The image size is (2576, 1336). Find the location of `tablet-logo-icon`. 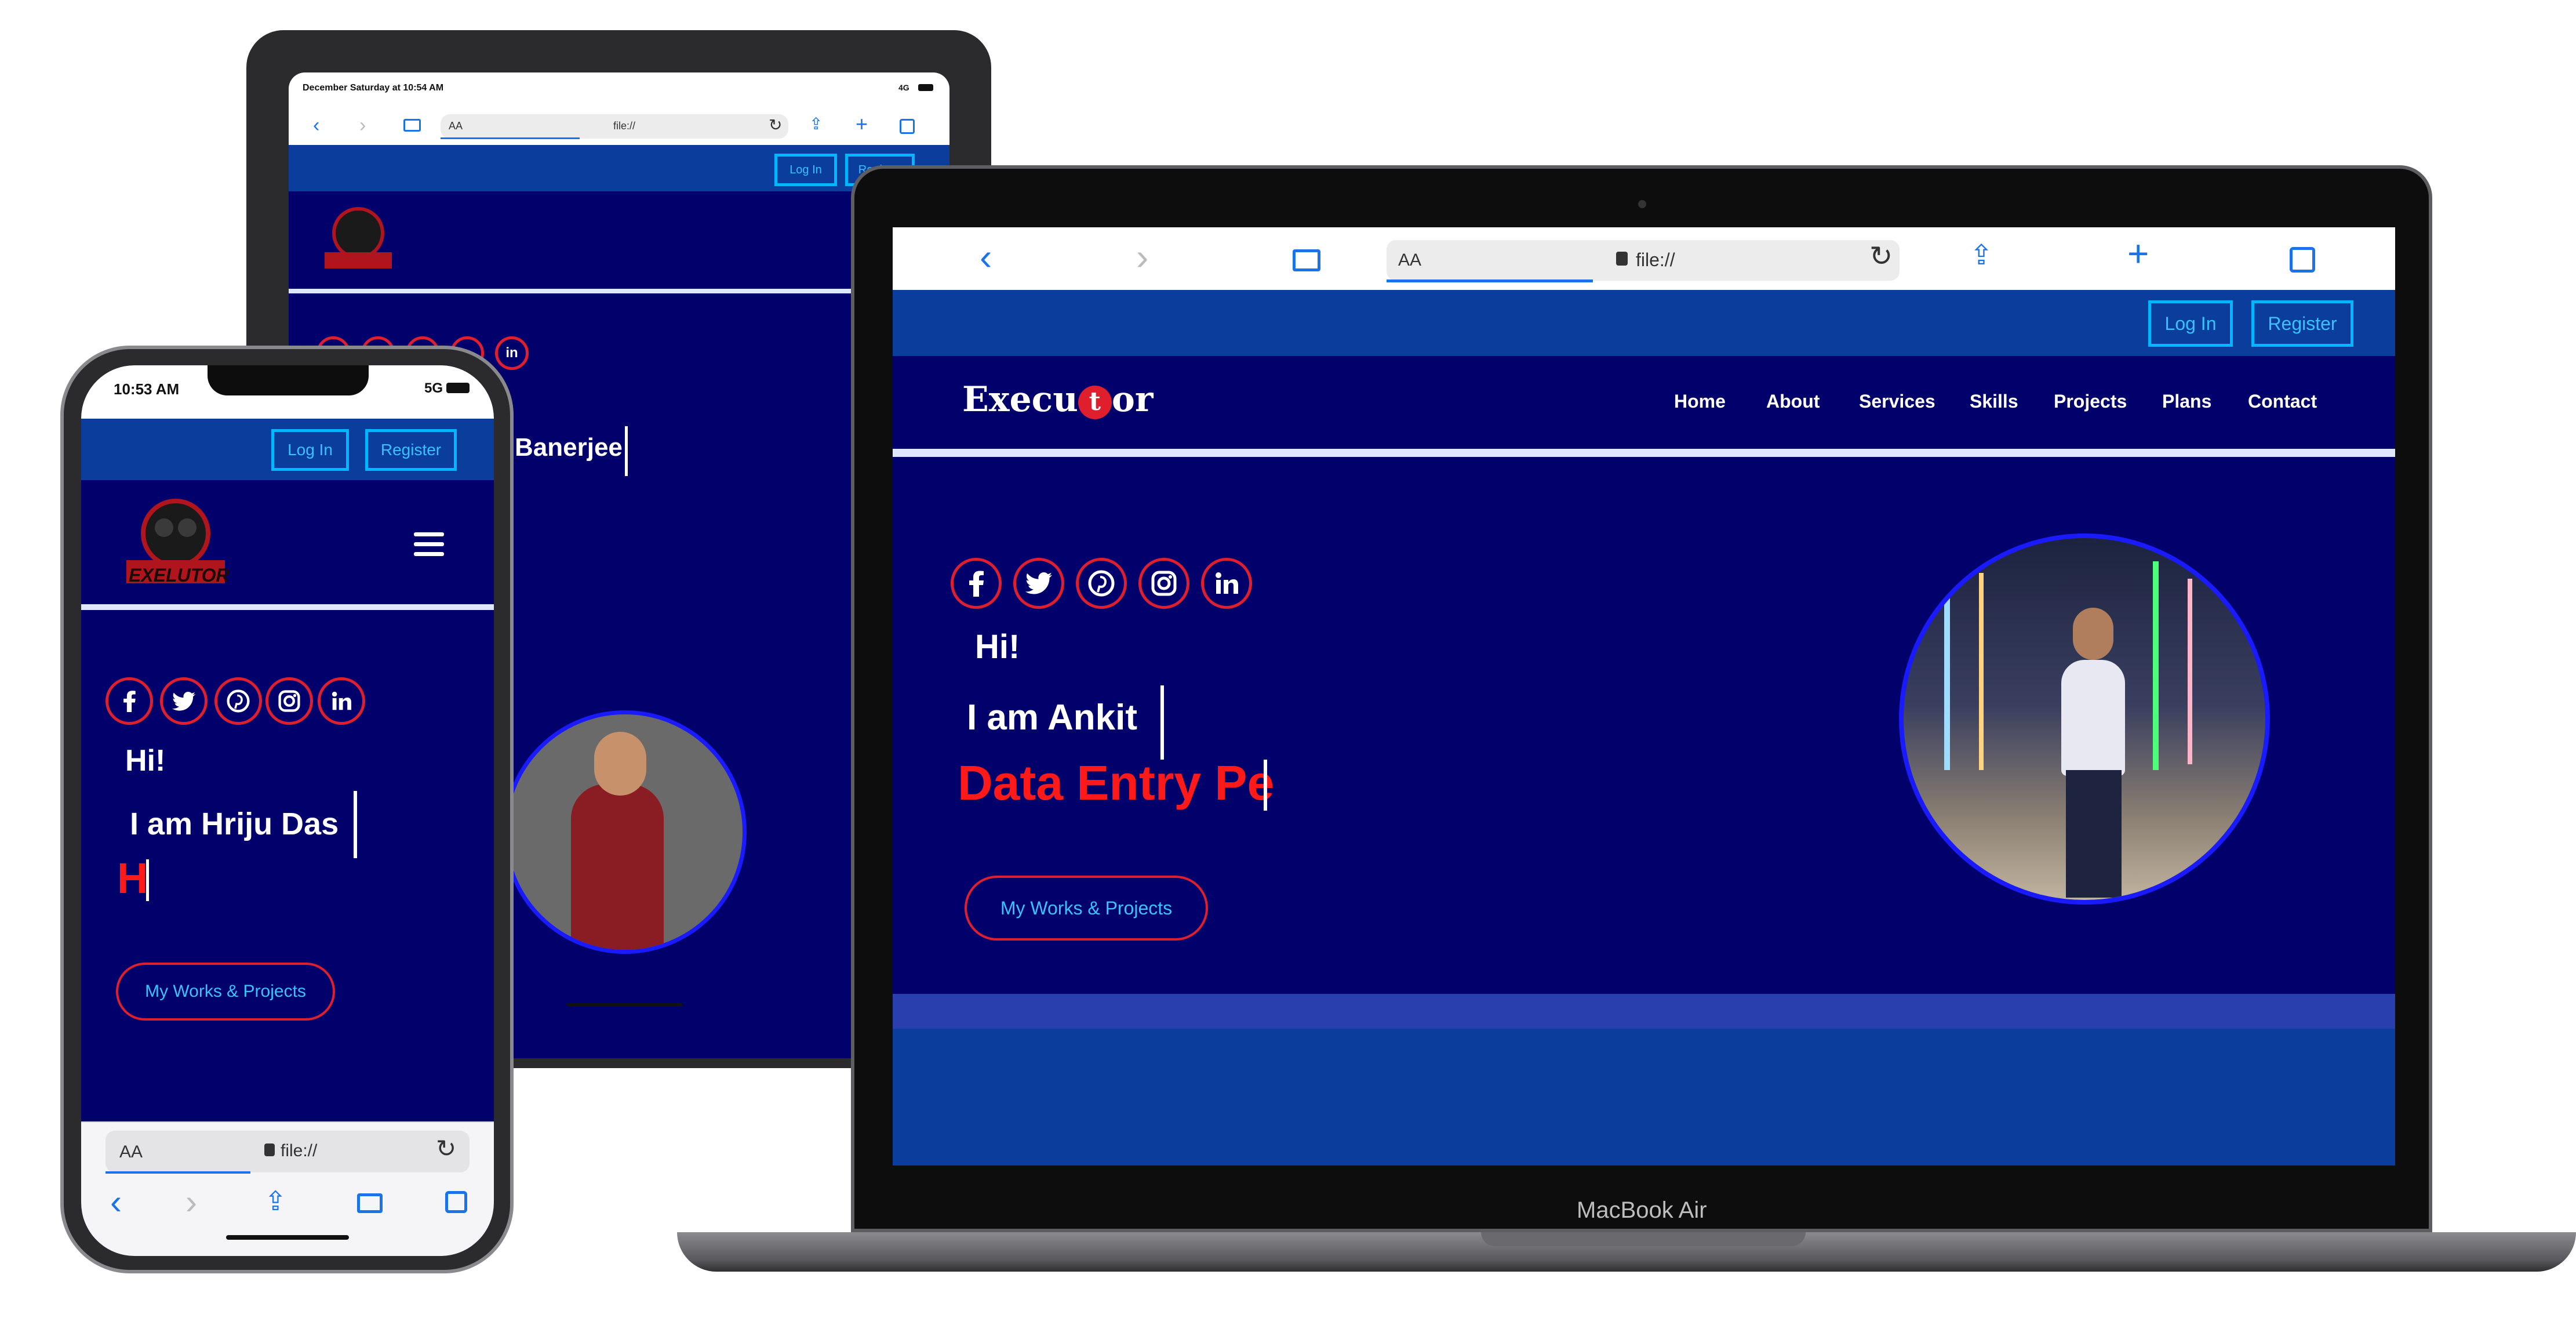

tablet-logo-icon is located at coordinates (358, 238).